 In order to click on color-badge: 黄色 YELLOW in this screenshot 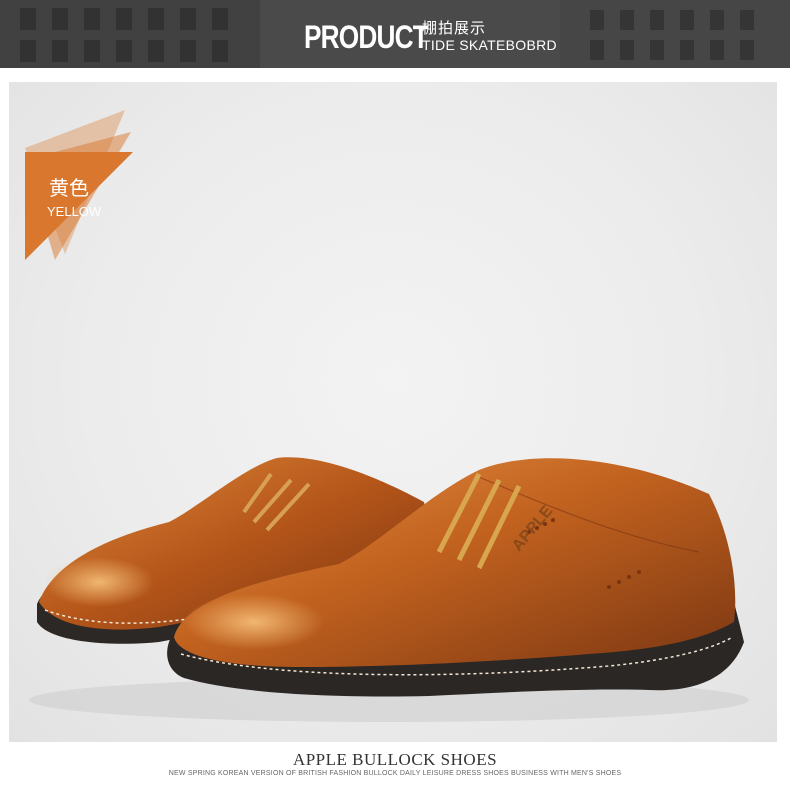, I will do `click(81, 184)`.